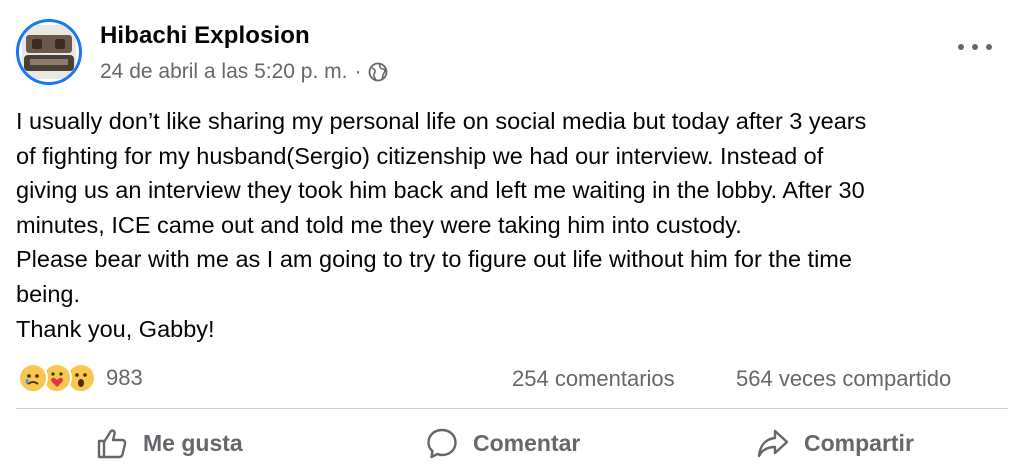 This screenshot has height=467, width=1024. Describe the element at coordinates (112, 443) in the screenshot. I see `thumbs-up-icon` at that location.